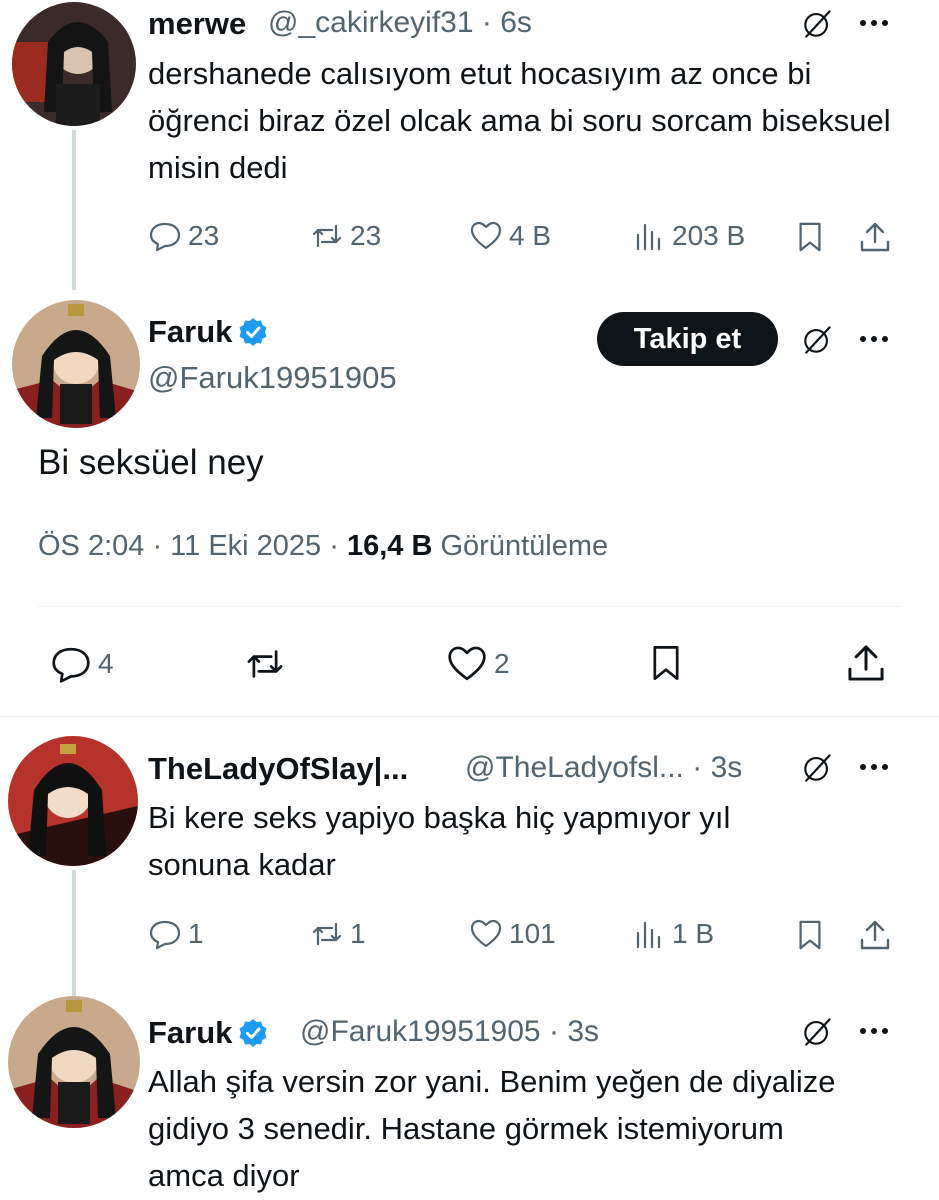 Image resolution: width=939 pixels, height=1200 pixels. Describe the element at coordinates (204, 235) in the screenshot. I see `reply-count: 23` at that location.